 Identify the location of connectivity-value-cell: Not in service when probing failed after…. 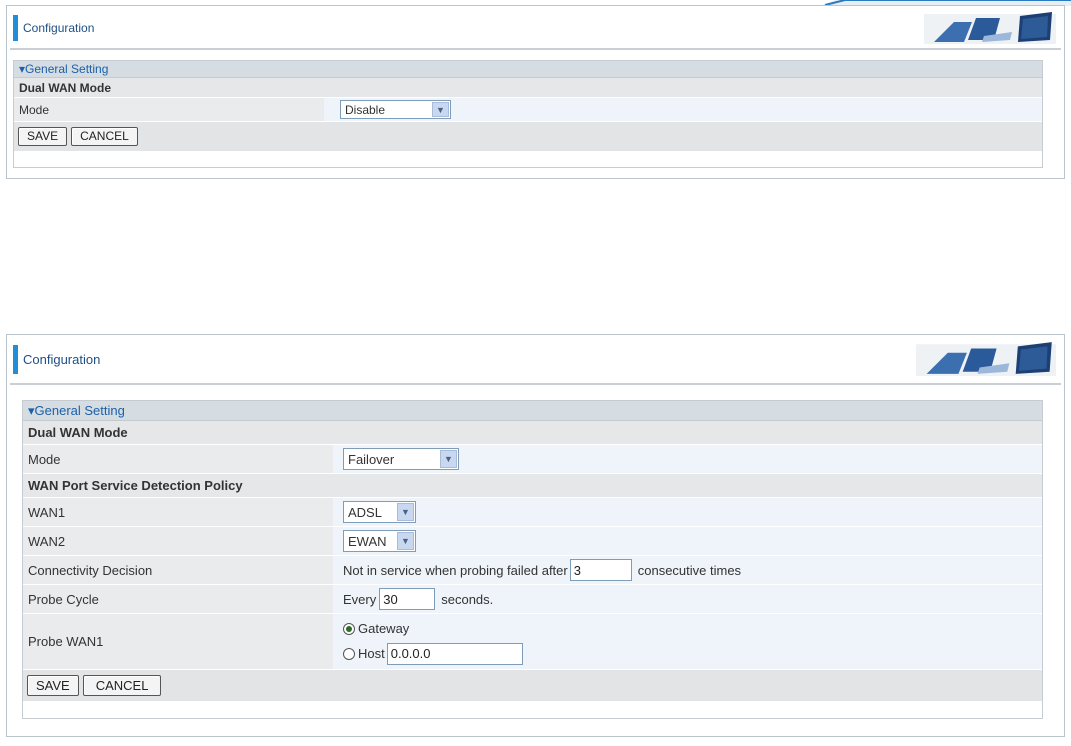
(687, 570).